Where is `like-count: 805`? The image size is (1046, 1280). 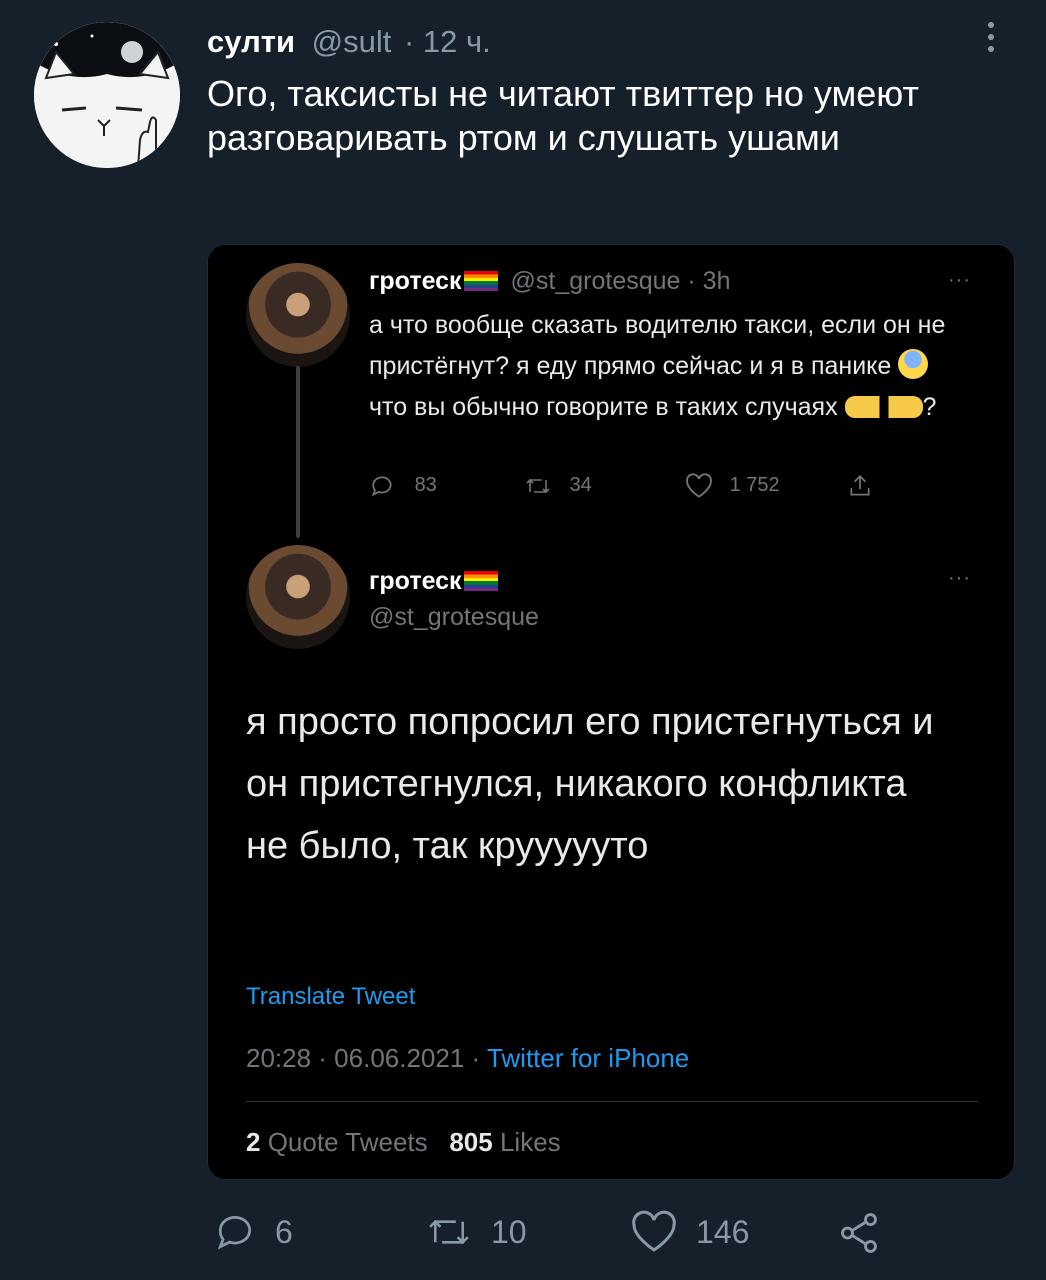
like-count: 805 is located at coordinates (471, 1142).